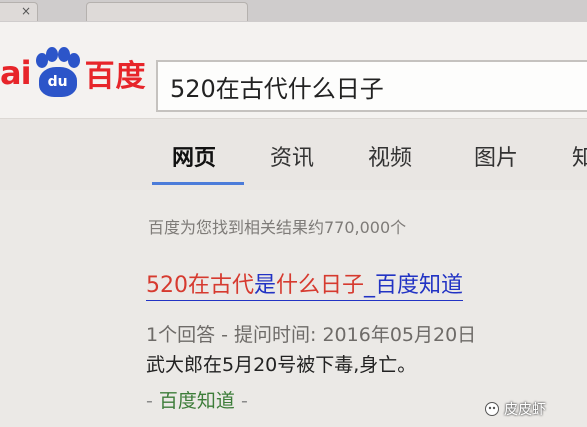 This screenshot has height=427, width=587. What do you see at coordinates (414, 285) in the screenshot?
I see `title-site: _百度知道` at bounding box center [414, 285].